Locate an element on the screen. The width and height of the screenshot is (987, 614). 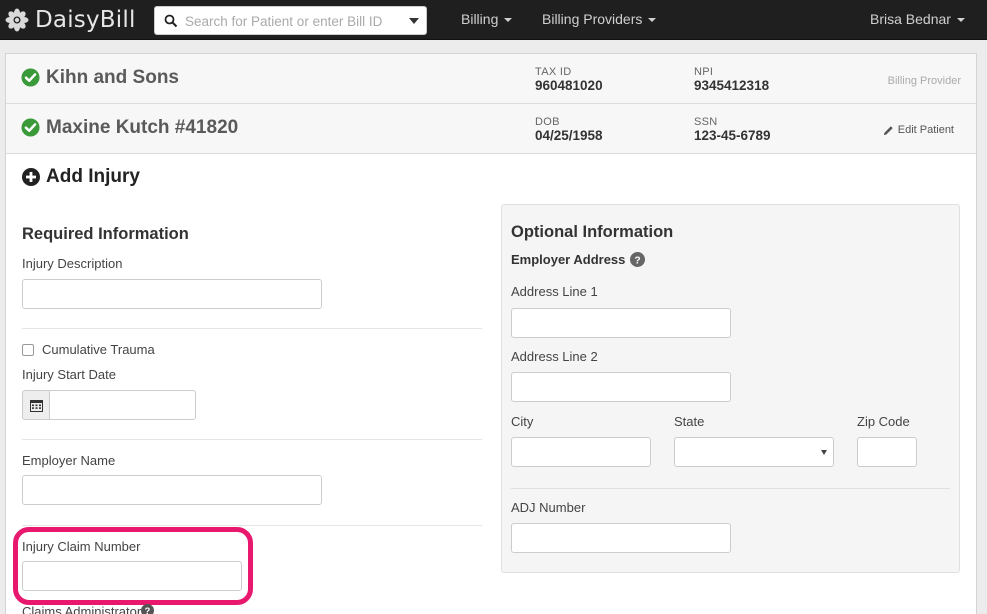
nav-billing: Billing is located at coordinates (487, 19).